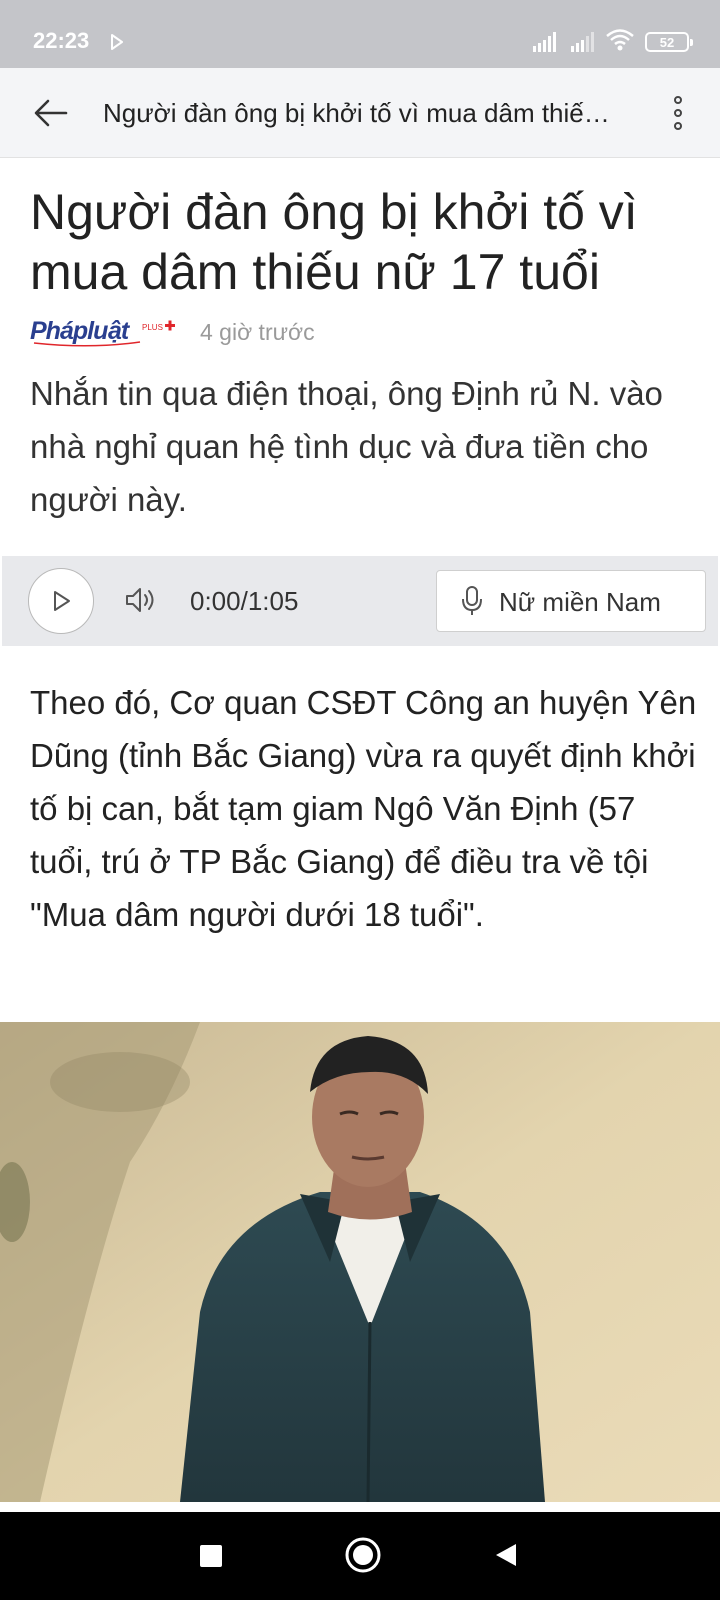 This screenshot has height=1600, width=720. I want to click on home-button, so click(363, 1555).